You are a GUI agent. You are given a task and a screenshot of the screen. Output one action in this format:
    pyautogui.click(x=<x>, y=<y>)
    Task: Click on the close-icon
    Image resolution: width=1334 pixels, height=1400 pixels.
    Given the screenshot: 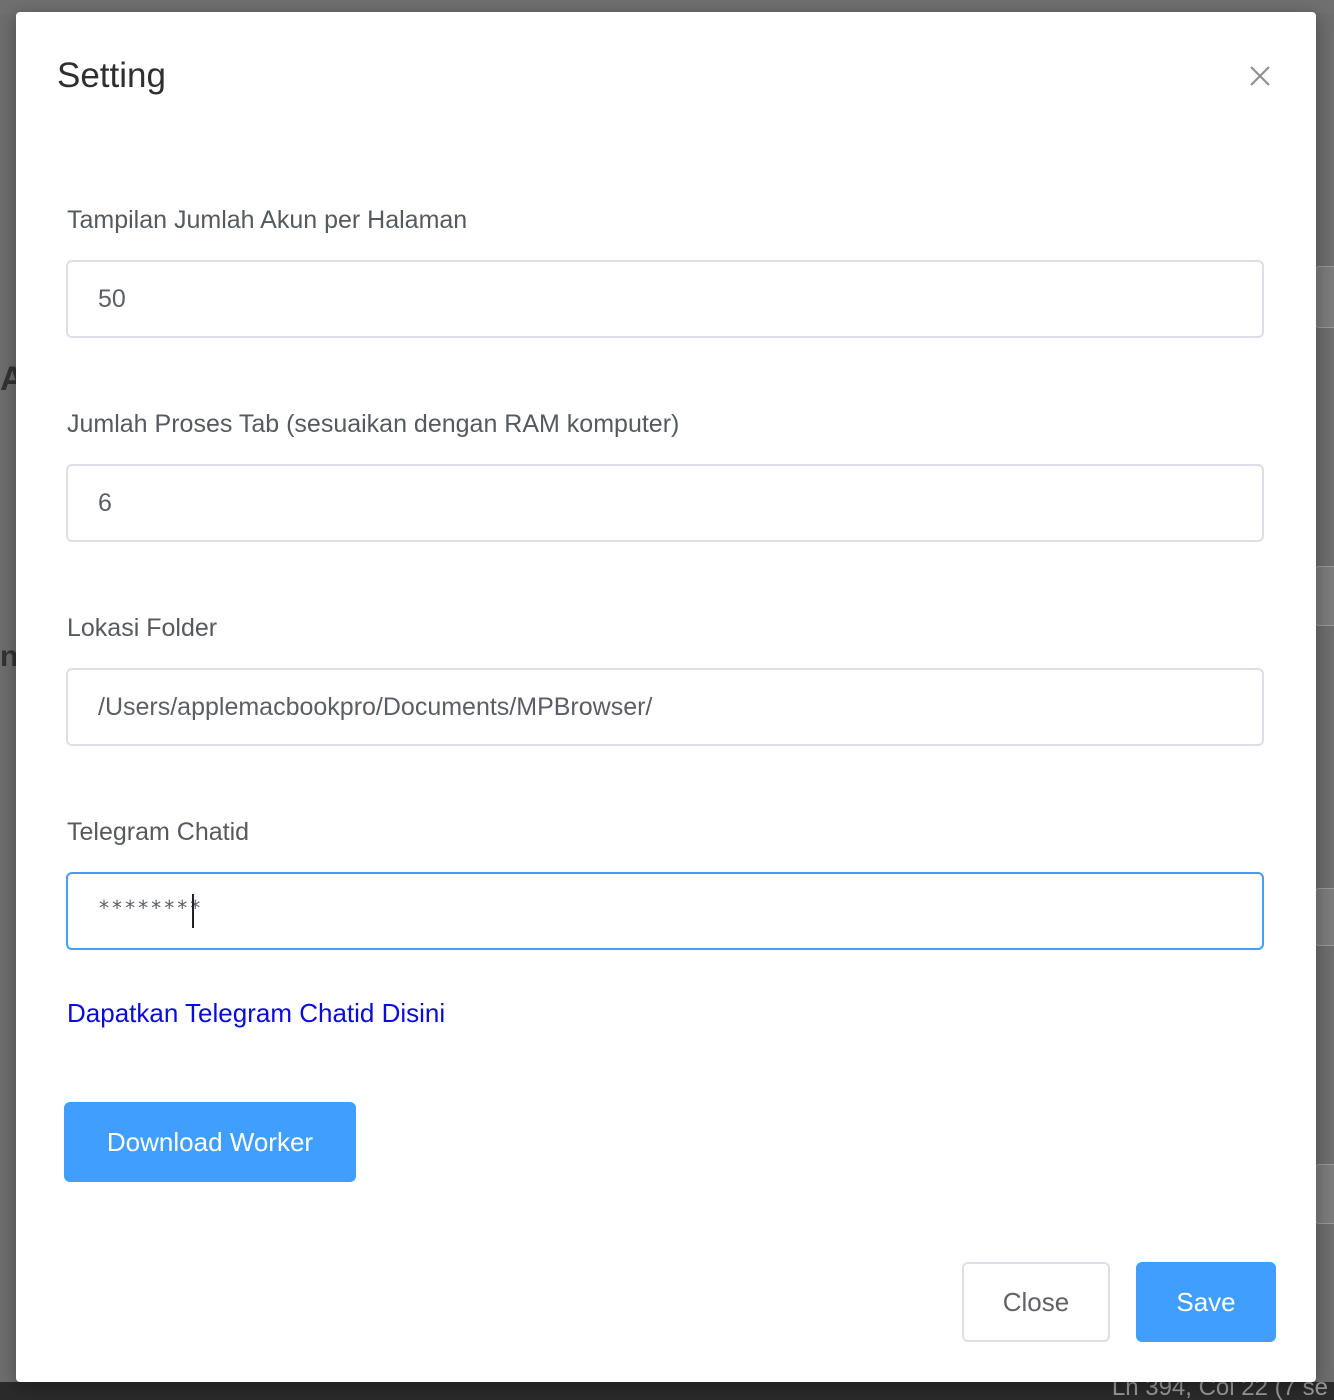 What is the action you would take?
    pyautogui.click(x=1260, y=76)
    